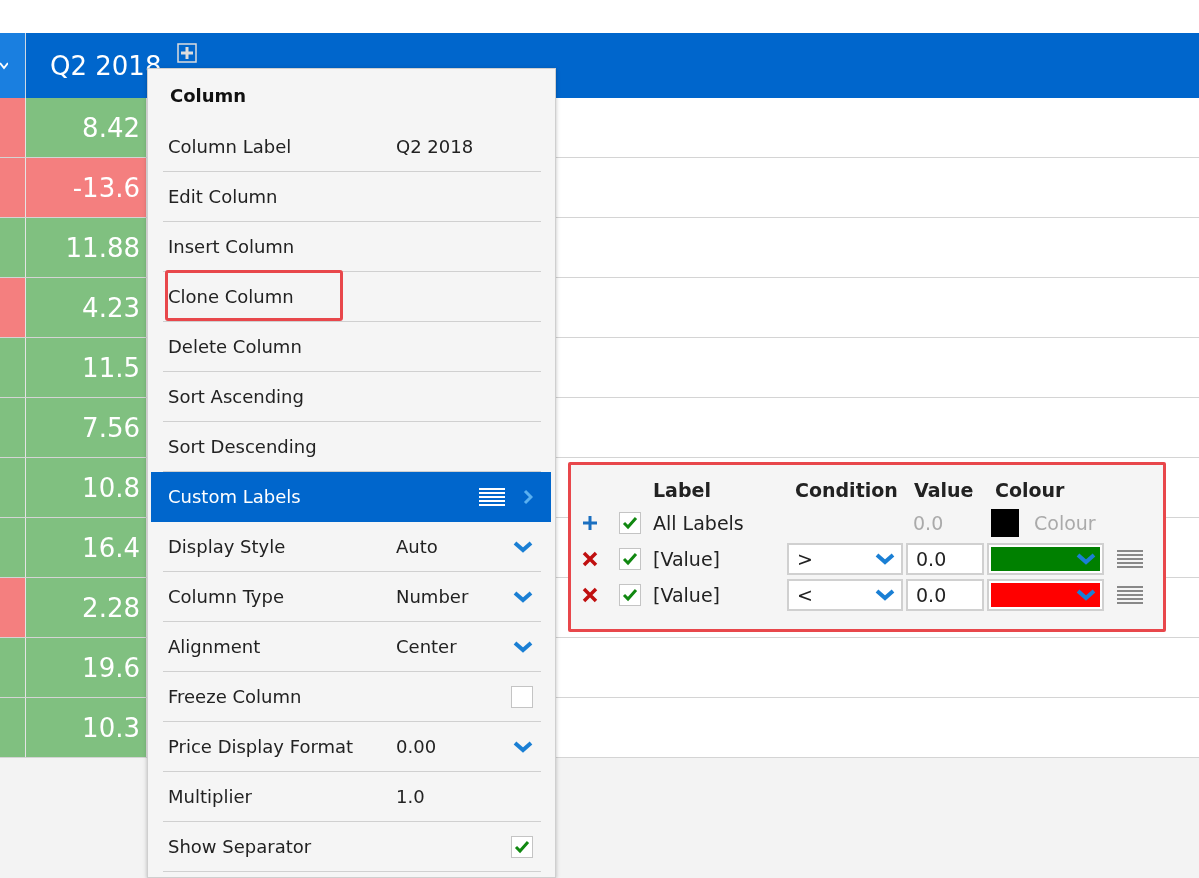 The image size is (1199, 878). I want to click on menu-item-label: Column Label, so click(230, 146).